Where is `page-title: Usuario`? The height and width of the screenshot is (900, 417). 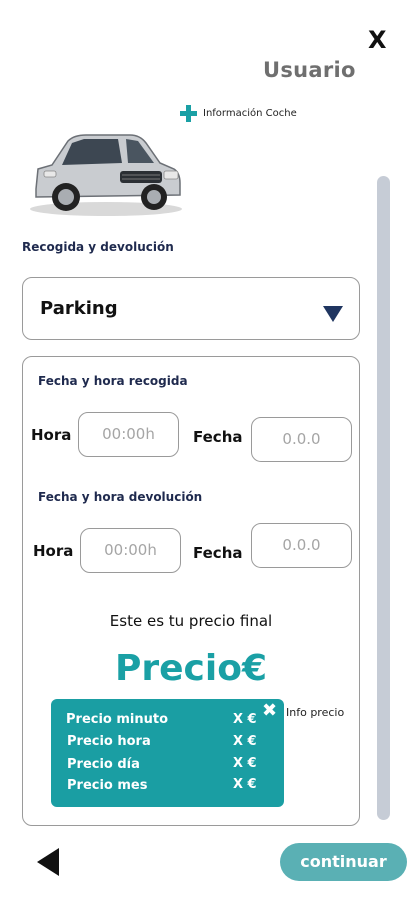 page-title: Usuario is located at coordinates (309, 70).